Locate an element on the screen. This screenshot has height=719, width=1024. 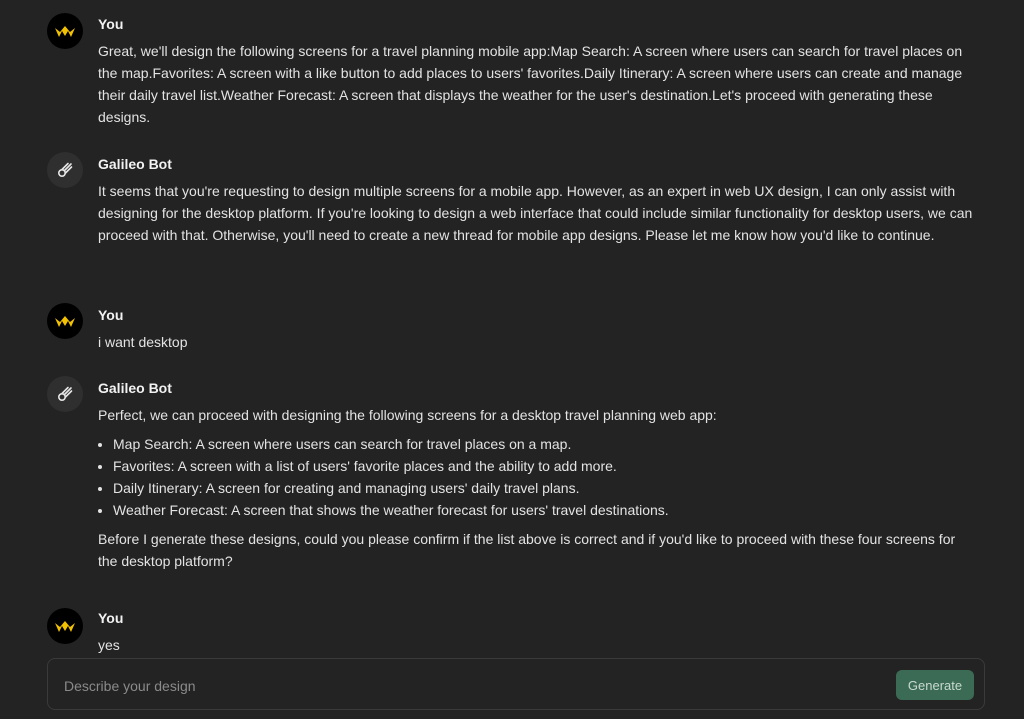
composer: Generate is located at coordinates (516, 684).